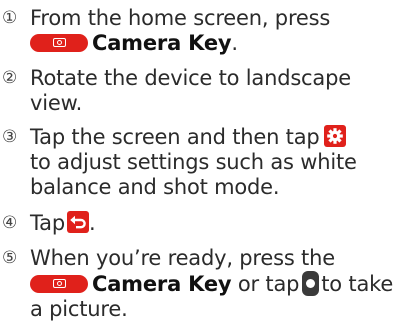 The height and width of the screenshot is (331, 410). I want to click on step-number: ①, so click(10, 18).